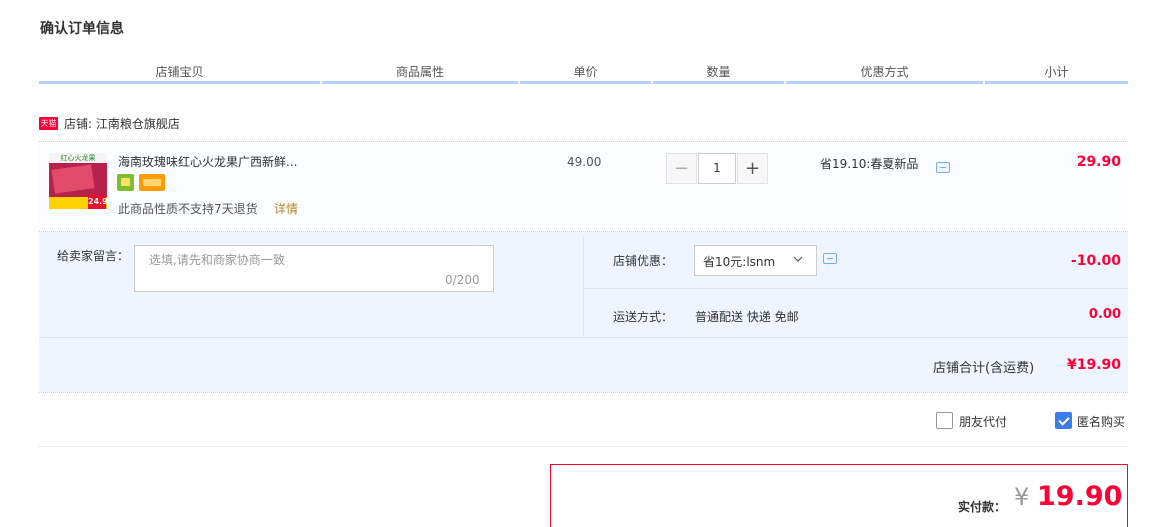 This screenshot has height=527, width=1166. Describe the element at coordinates (583, 286) in the screenshot. I see `vertical-divider` at that location.